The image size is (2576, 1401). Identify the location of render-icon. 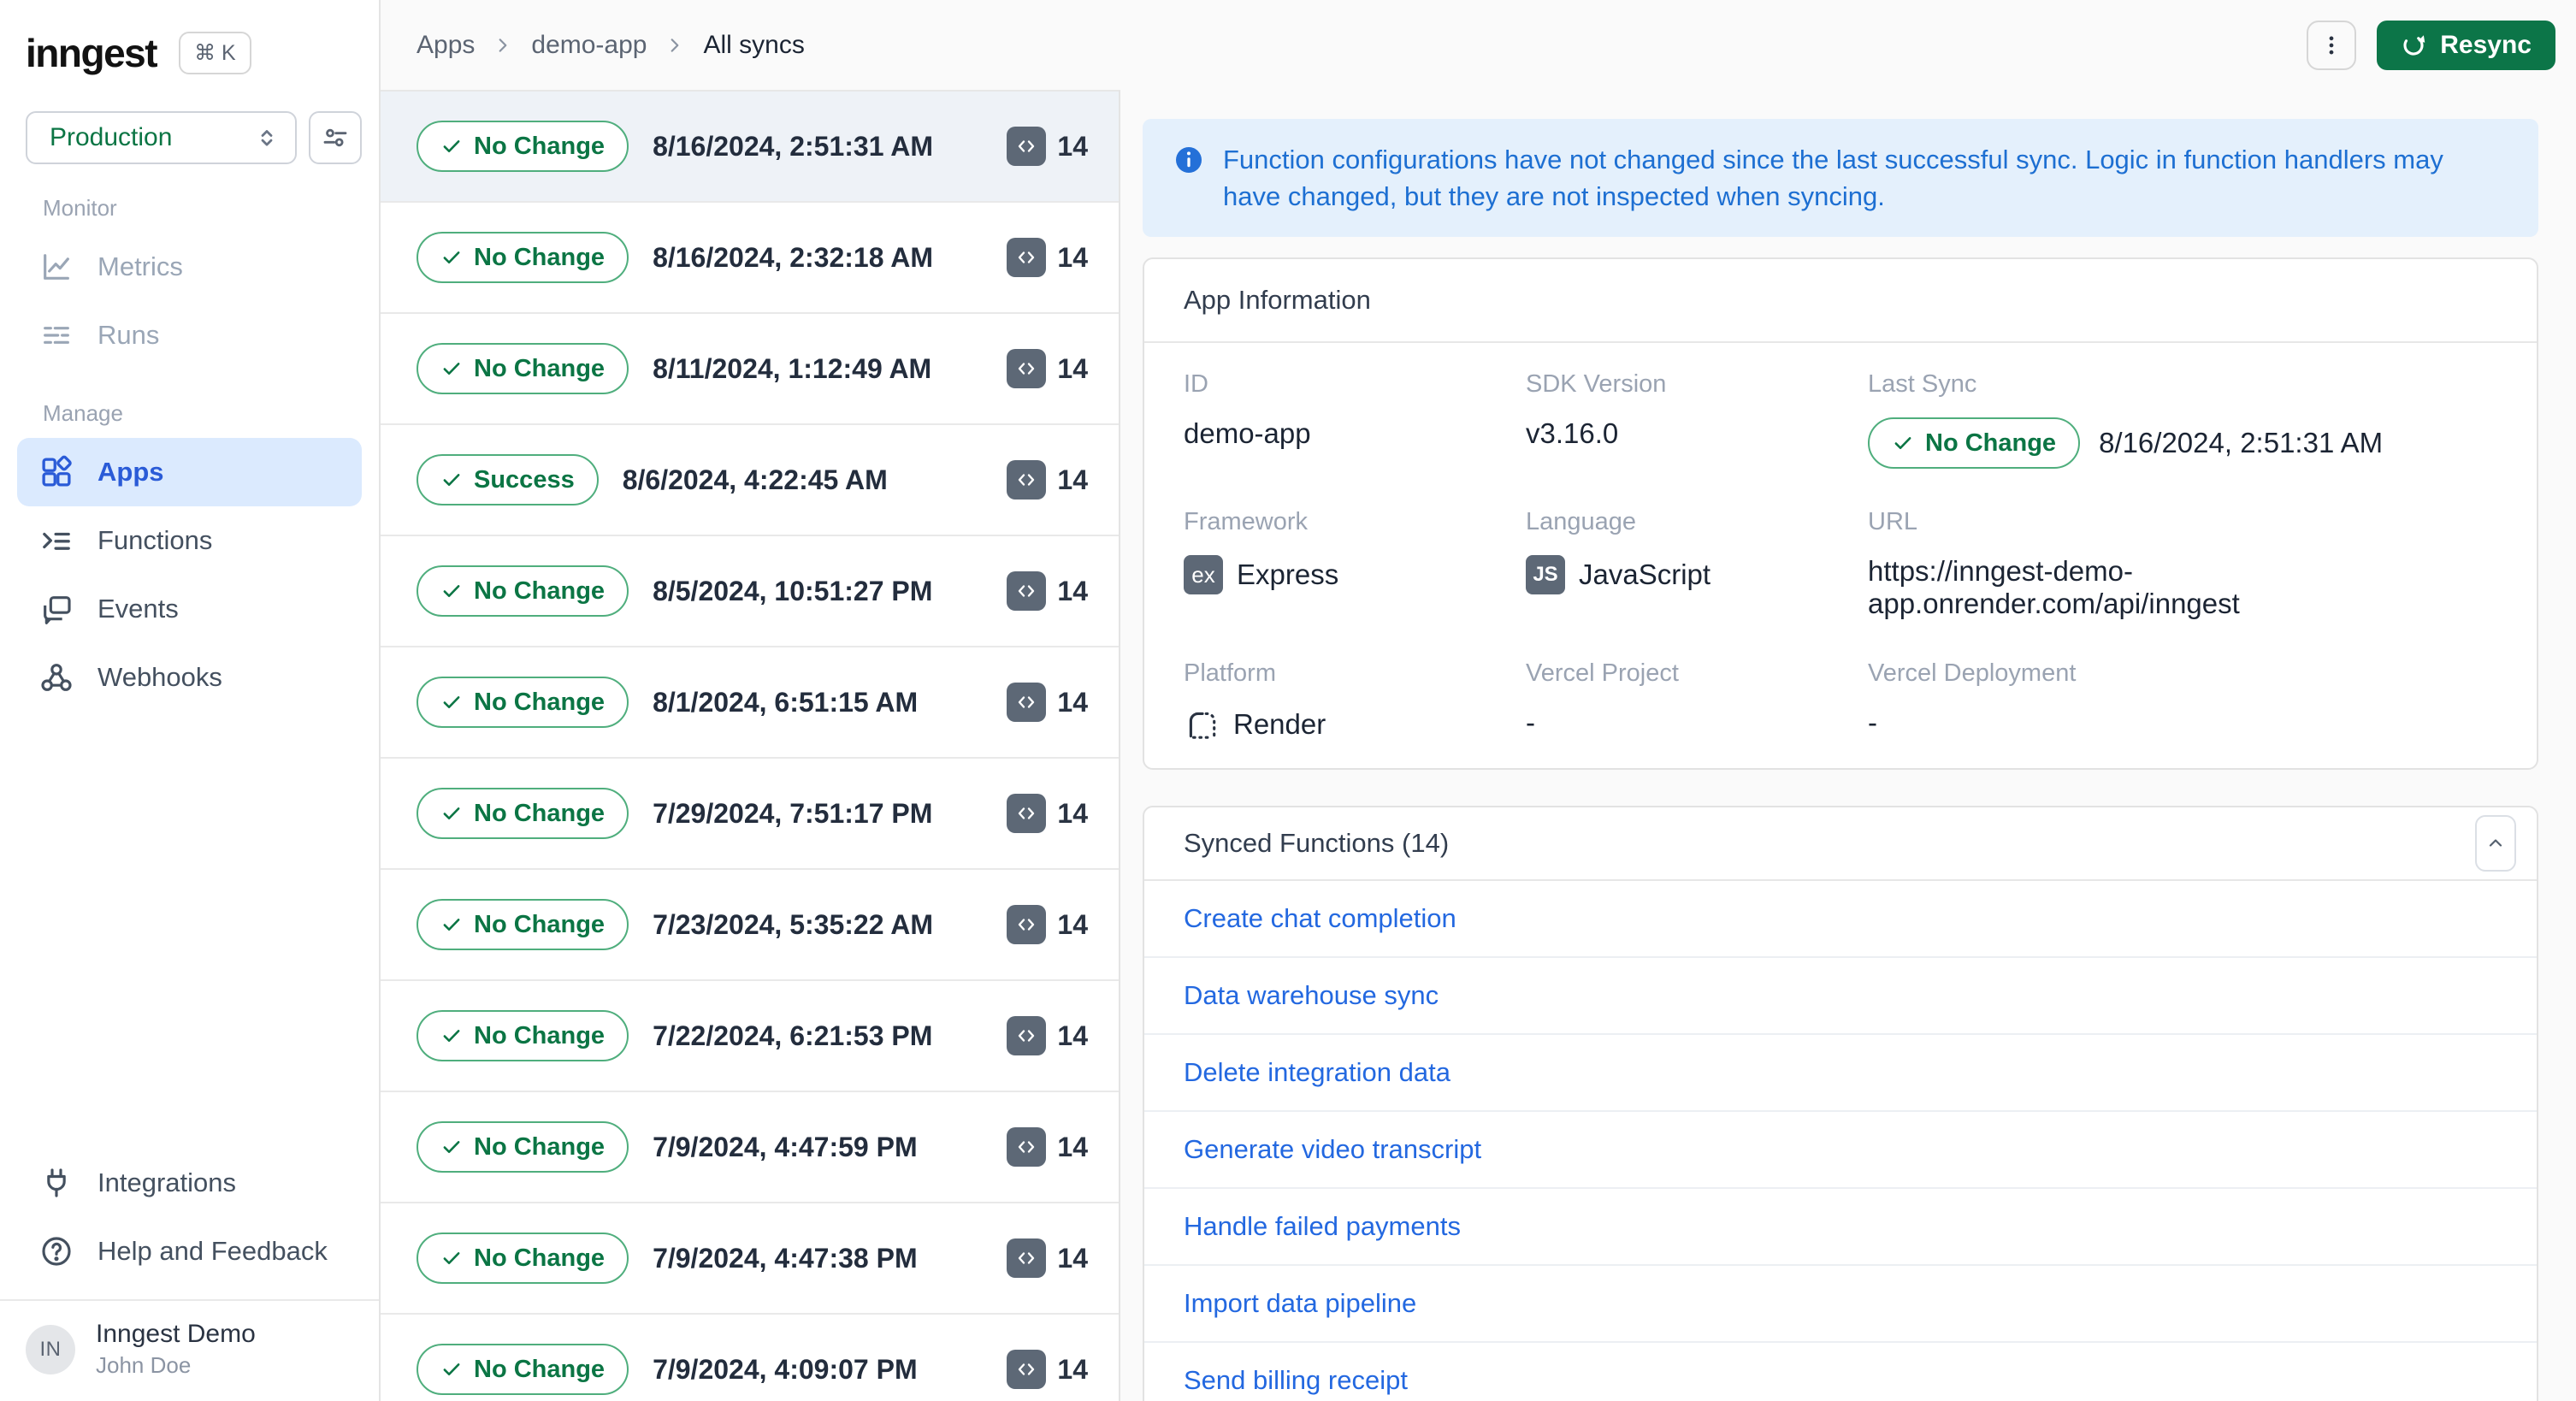
(1202, 724).